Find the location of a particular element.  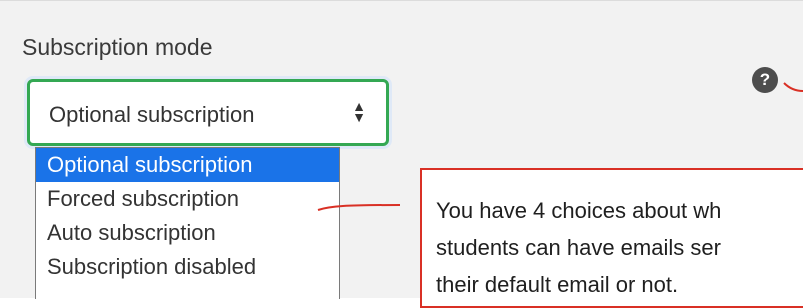

annotation-line-2: students can have emails ser is located at coordinates (578, 247).